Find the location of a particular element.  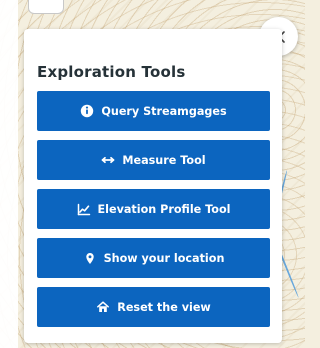

elevation-profile-tool-button: Elevation Profile Tool is located at coordinates (153, 209).